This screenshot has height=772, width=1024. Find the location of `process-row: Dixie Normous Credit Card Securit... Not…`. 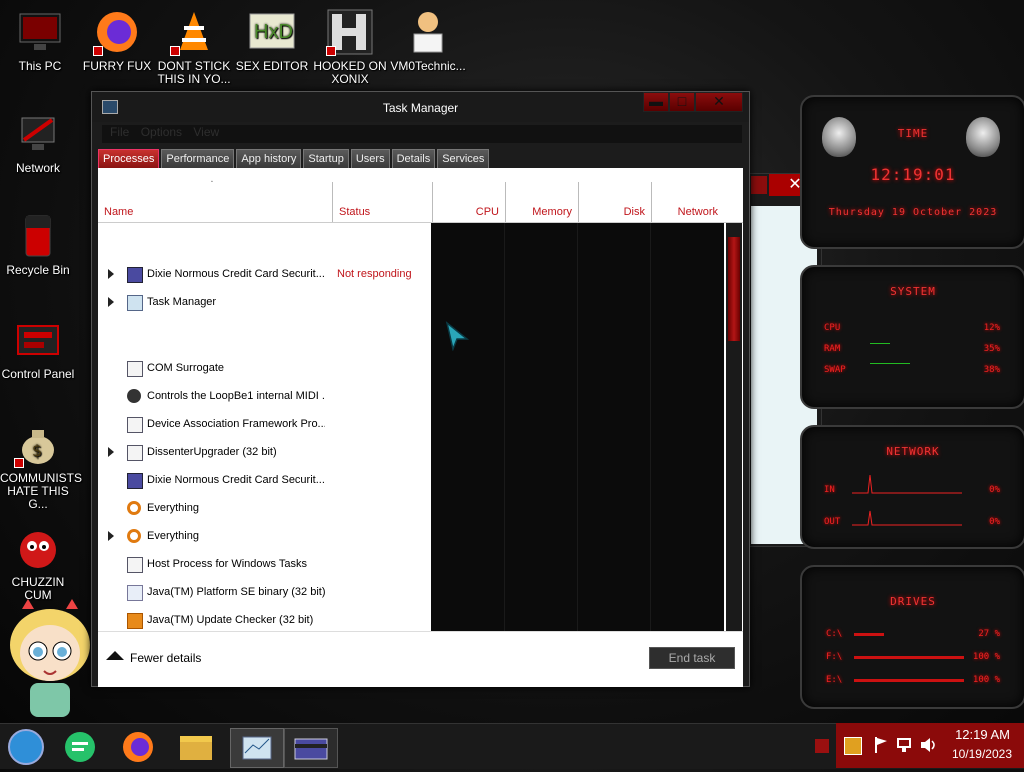

process-row: Dixie Normous Credit Card Securit... Not… is located at coordinates (264, 274).